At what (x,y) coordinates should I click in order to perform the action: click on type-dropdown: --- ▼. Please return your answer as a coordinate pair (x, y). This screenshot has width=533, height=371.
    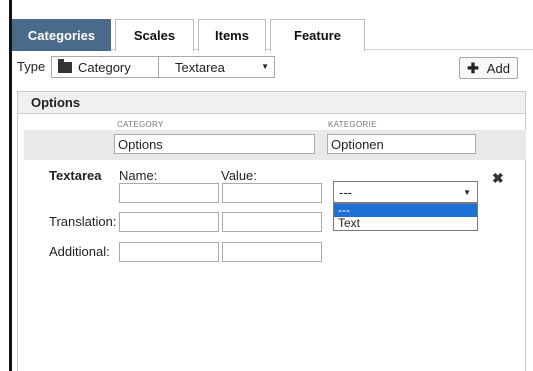
    Looking at the image, I should click on (405, 192).